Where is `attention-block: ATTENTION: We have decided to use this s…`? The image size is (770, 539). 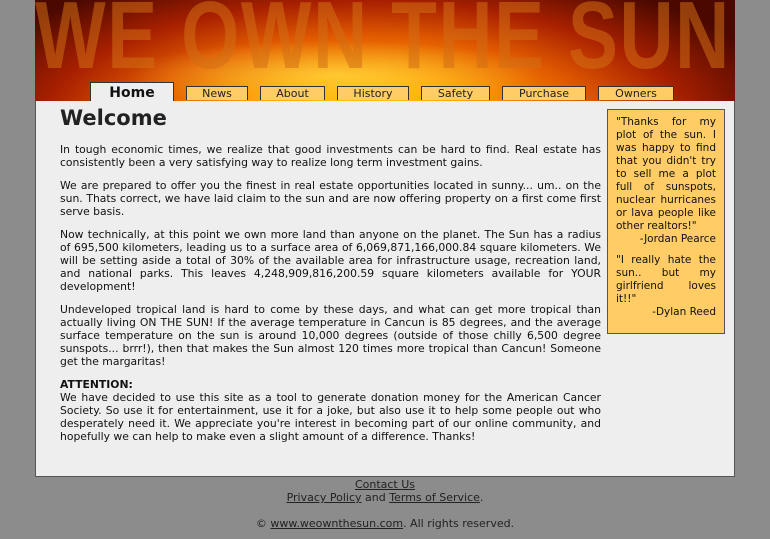 attention-block: ATTENTION: We have decided to use this s… is located at coordinates (330, 410).